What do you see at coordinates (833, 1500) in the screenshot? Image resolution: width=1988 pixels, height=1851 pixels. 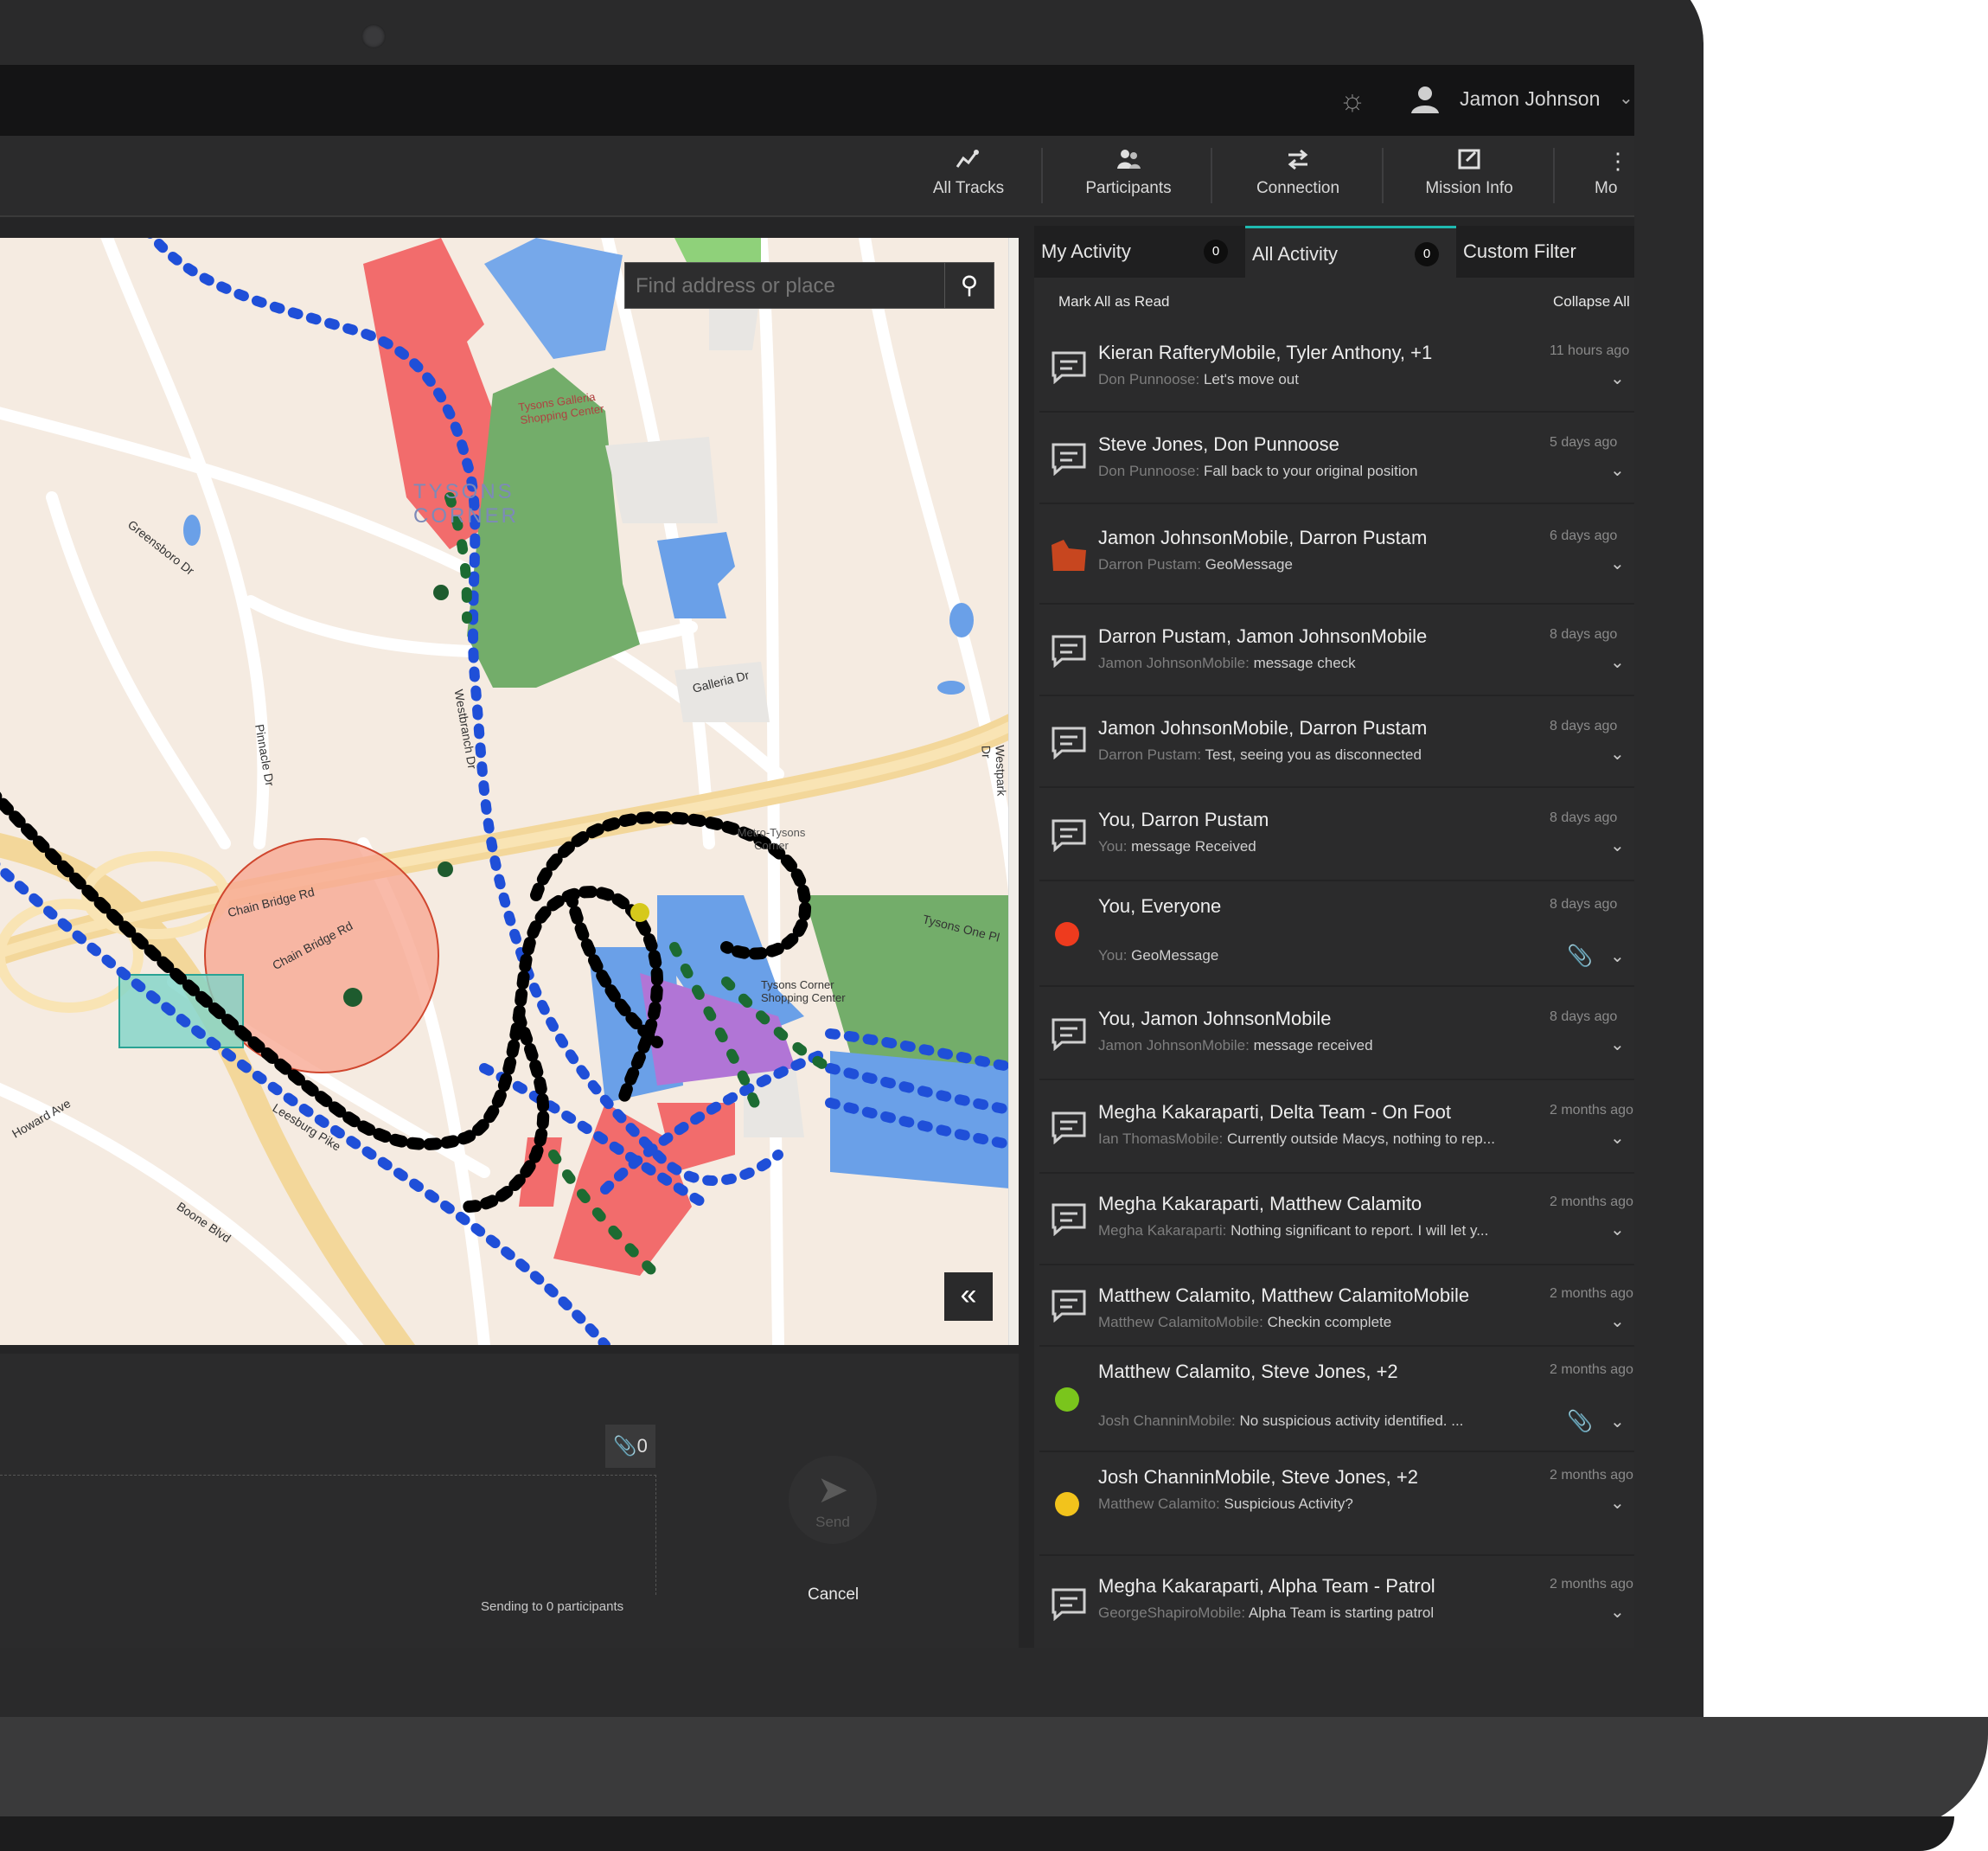 I see `send-button: ➤ Send` at bounding box center [833, 1500].